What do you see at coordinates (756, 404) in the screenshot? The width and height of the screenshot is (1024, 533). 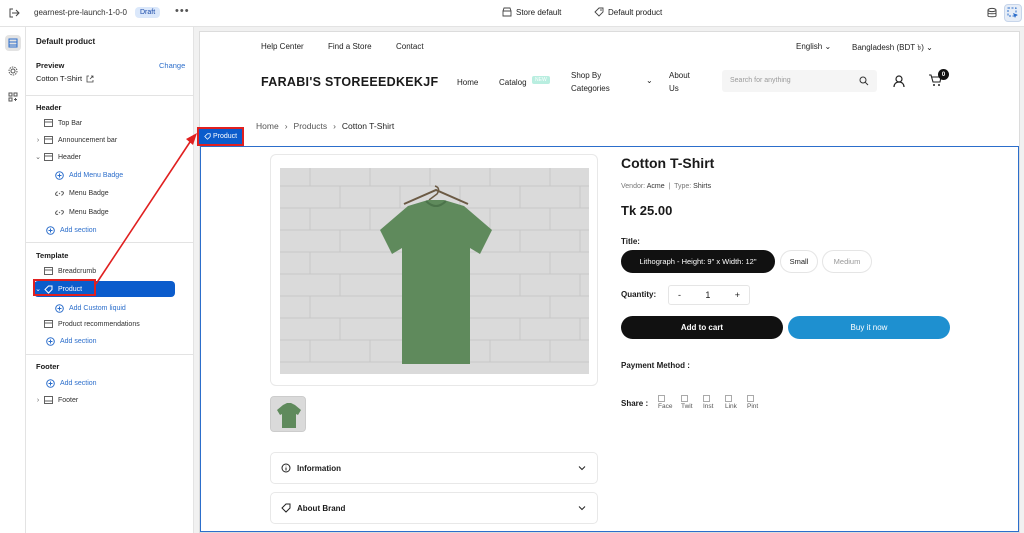 I see `pinterest-share-icon: Pint` at bounding box center [756, 404].